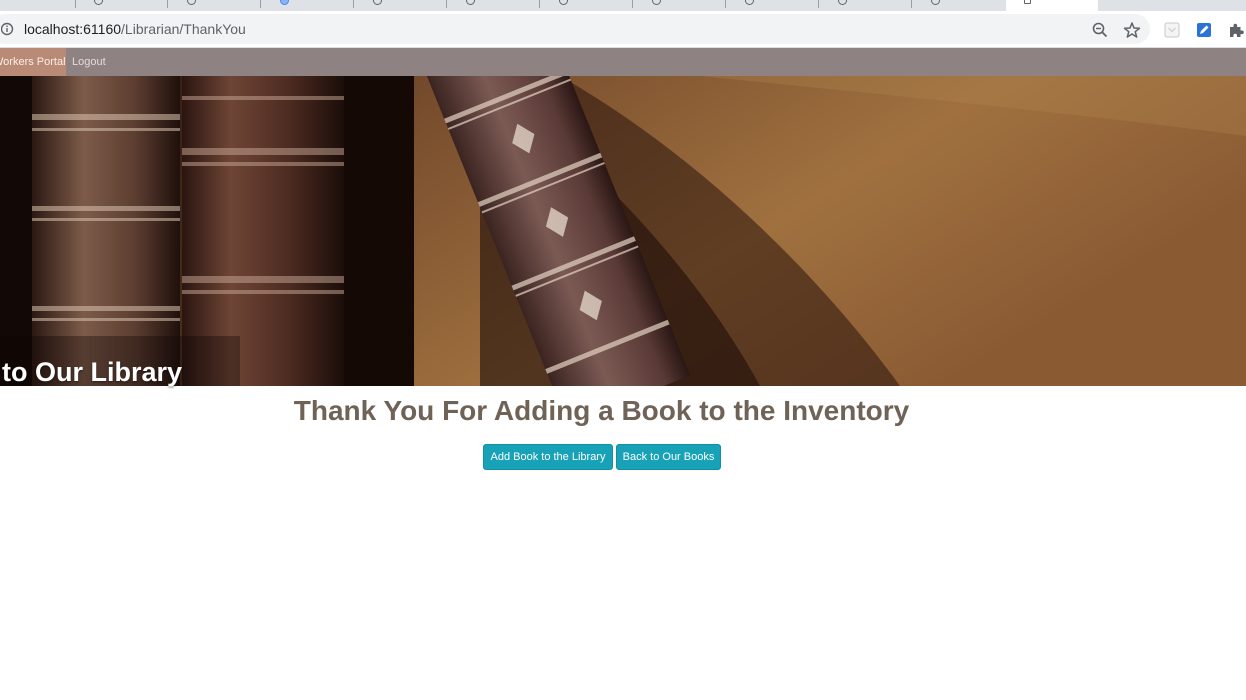 The width and height of the screenshot is (1246, 700). Describe the element at coordinates (1100, 30) in the screenshot. I see `zoom-out-icon` at that location.